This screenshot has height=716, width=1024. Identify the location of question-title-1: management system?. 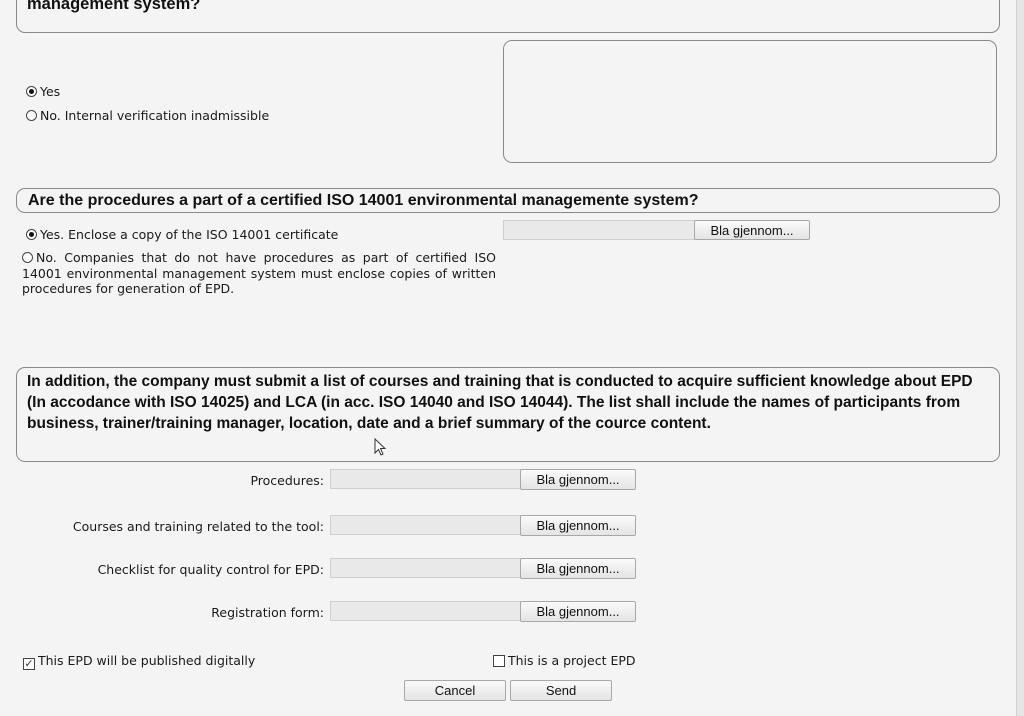
(114, 6).